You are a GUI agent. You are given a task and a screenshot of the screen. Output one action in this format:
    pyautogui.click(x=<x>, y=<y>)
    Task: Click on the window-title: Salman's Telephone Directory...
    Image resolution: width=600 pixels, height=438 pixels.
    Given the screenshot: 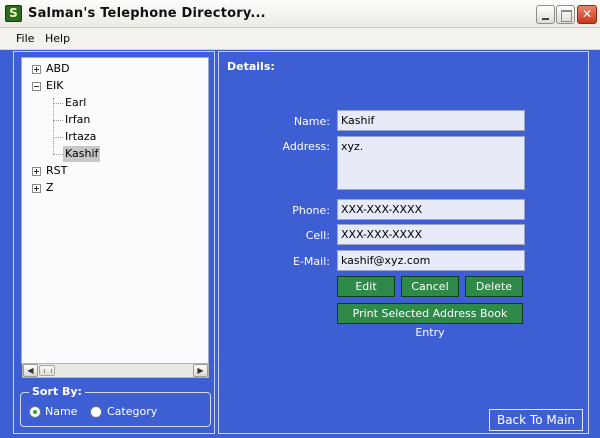 What is the action you would take?
    pyautogui.click(x=147, y=13)
    